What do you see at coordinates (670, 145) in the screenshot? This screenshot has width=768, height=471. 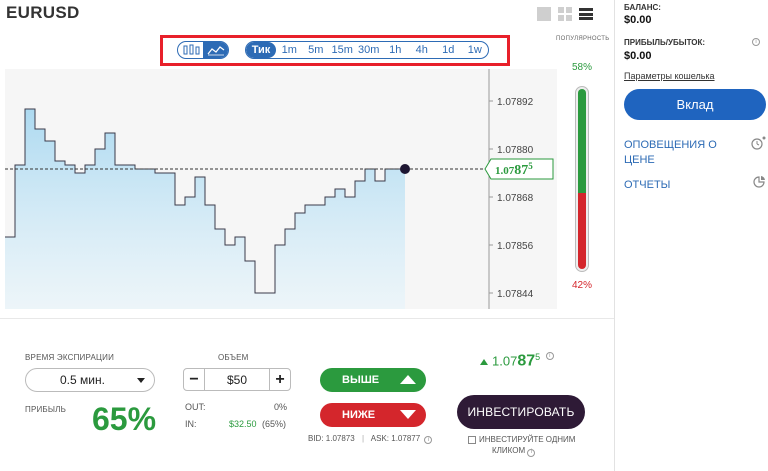 I see `price-alerts-line1: ОПОВЕЩЕНИЯ О` at bounding box center [670, 145].